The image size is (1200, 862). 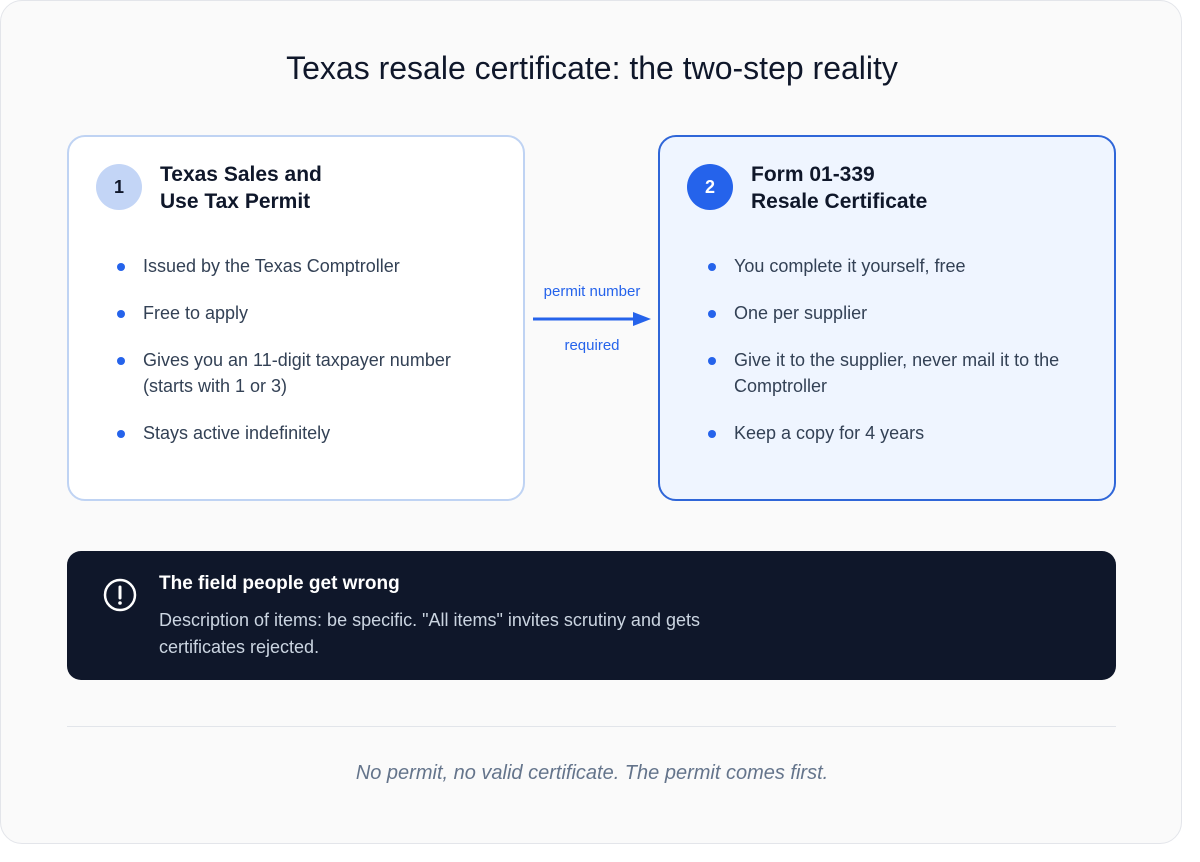 I want to click on step-2-heading-line-1: Form 01-339, so click(x=813, y=174).